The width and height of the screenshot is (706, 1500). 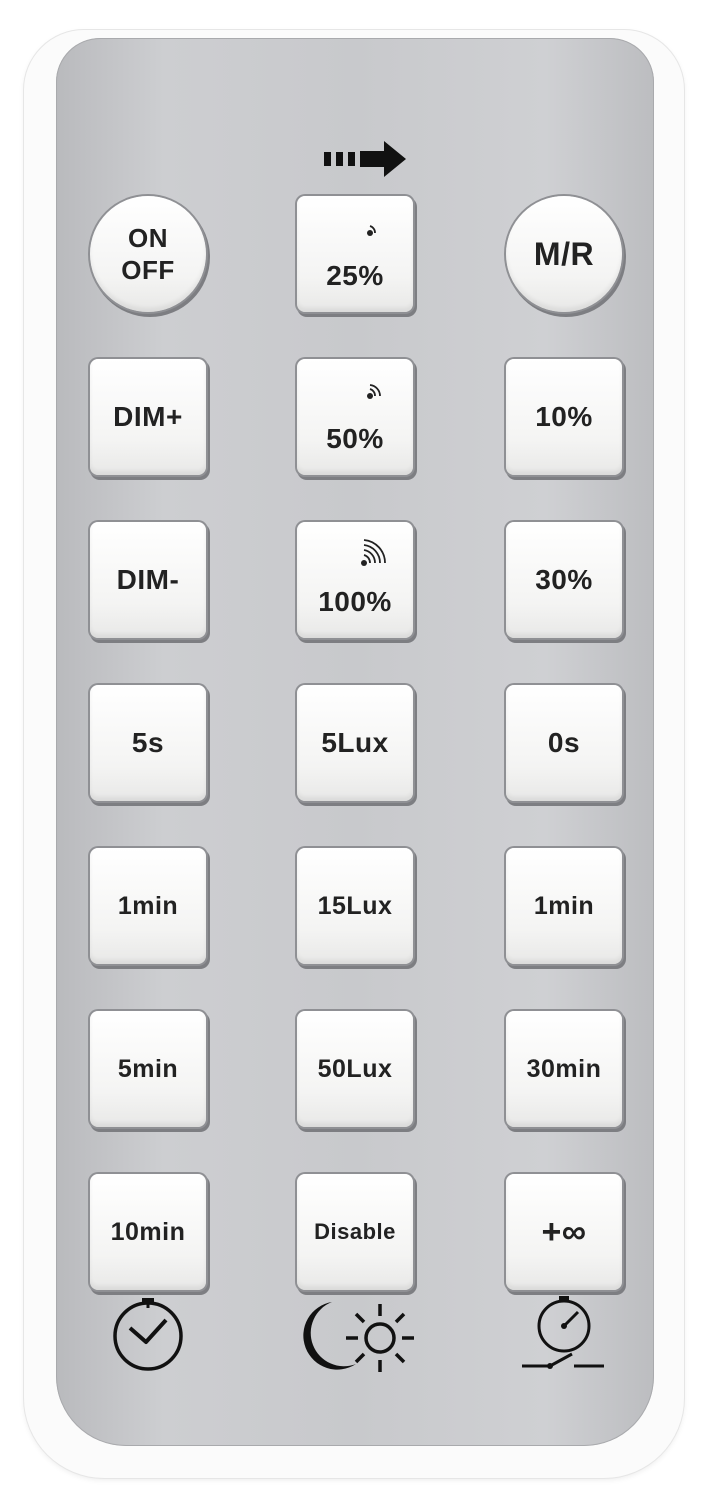 I want to click on level-30-button: 30%, so click(x=564, y=580).